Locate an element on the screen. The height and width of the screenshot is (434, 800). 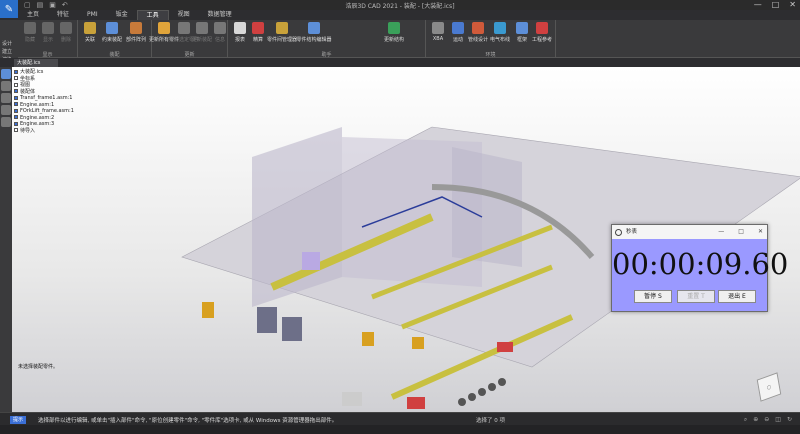
window-title: 浩辰3D CAD 2021 - 装配 - [大装配.ics] is located at coordinates (400, 6).